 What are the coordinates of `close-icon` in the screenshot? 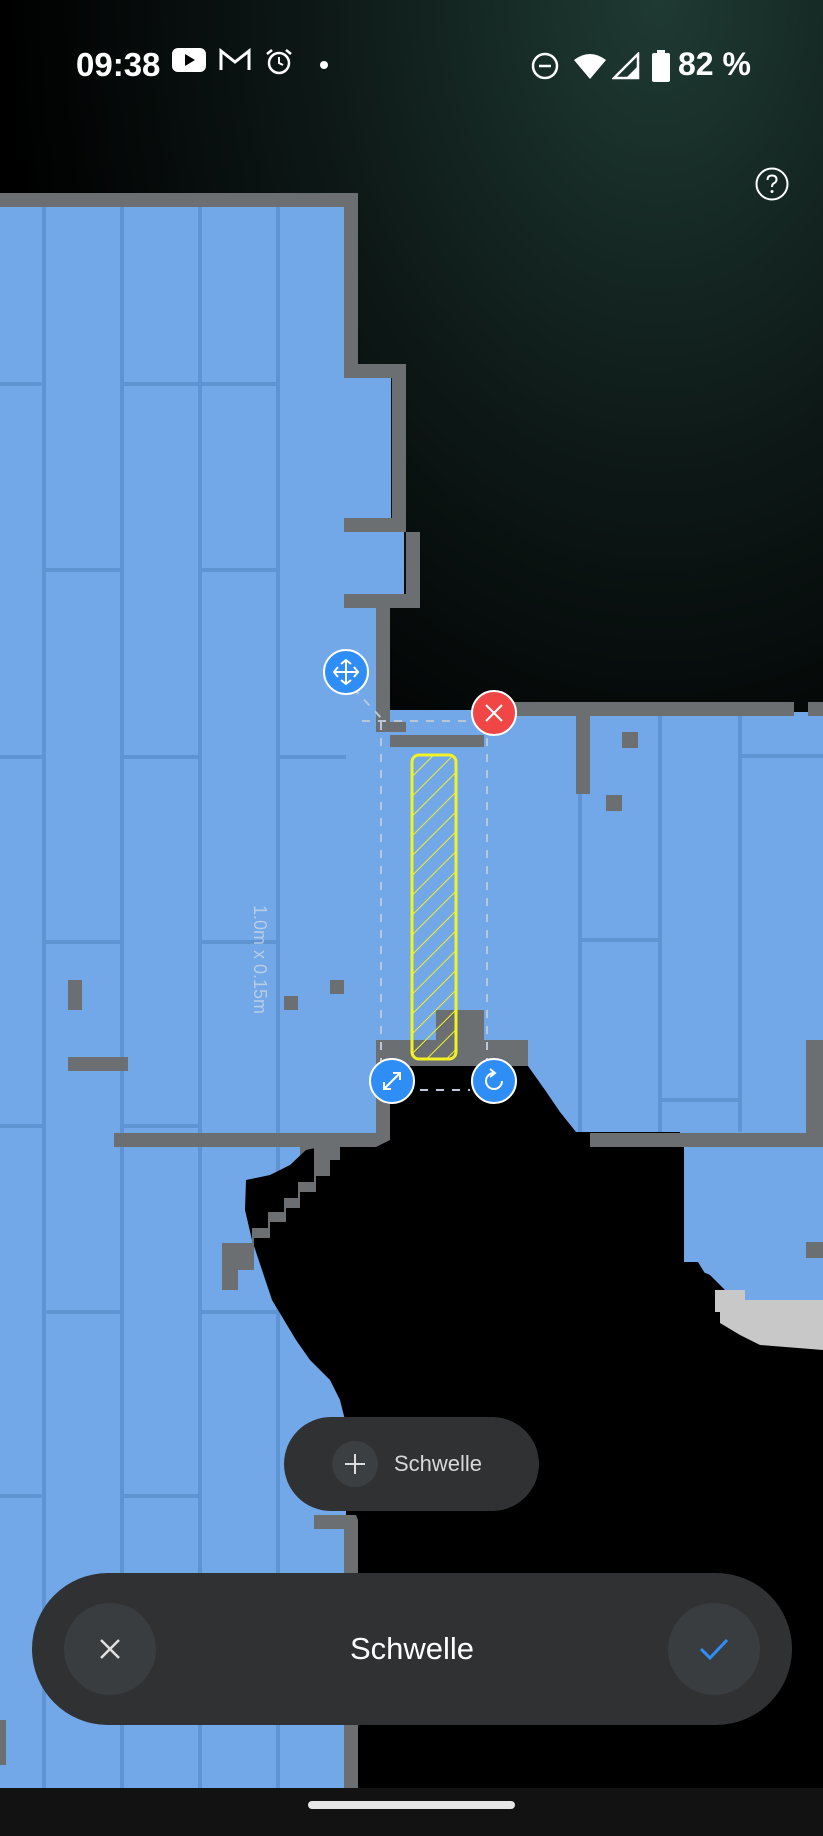 It's located at (110, 1649).